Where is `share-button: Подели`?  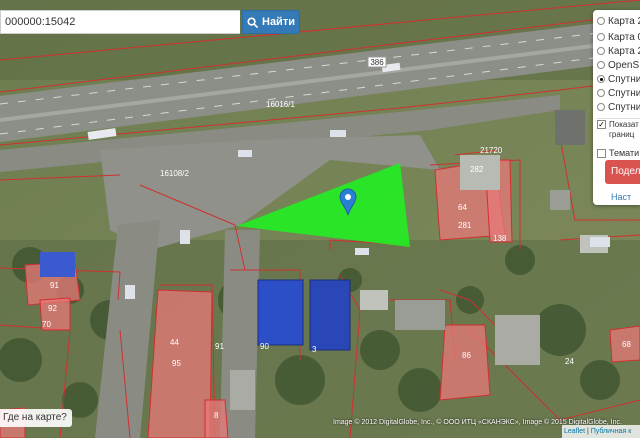 share-button: Подели is located at coordinates (622, 172).